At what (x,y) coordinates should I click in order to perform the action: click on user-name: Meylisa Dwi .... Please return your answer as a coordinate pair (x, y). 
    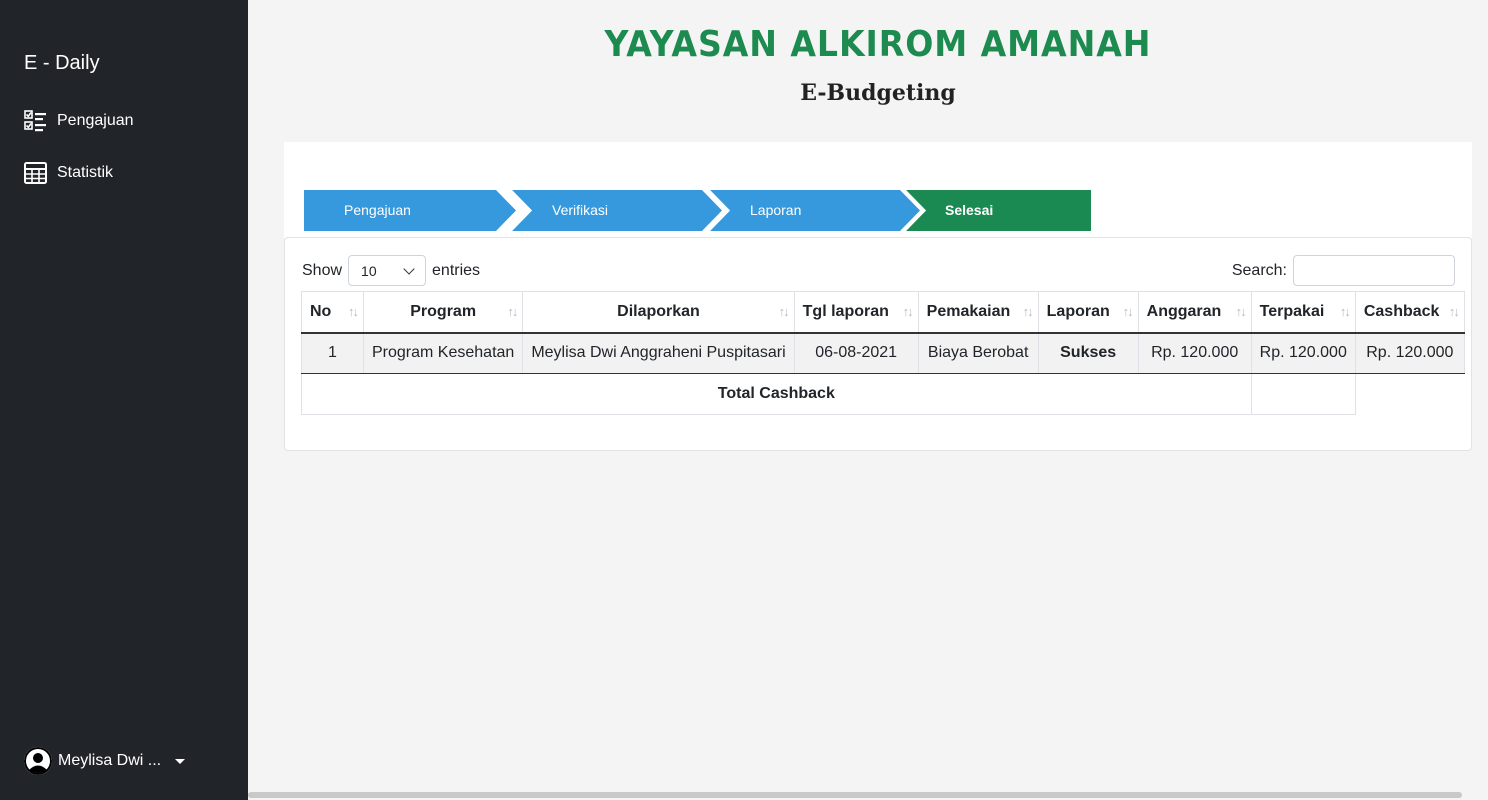
    Looking at the image, I should click on (110, 760).